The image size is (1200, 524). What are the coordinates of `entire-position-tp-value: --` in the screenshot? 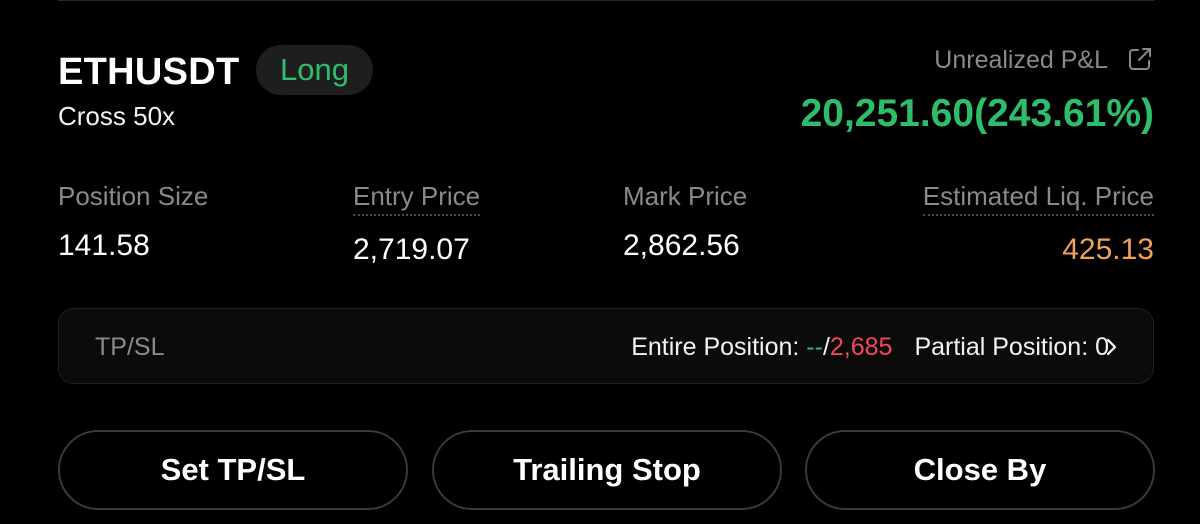 It's located at (814, 347).